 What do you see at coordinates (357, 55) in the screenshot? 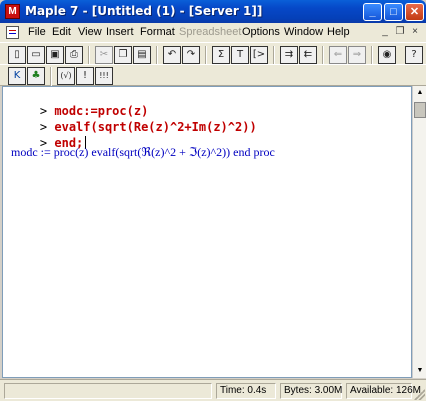
I see `forward-icon: ⇒` at bounding box center [357, 55].